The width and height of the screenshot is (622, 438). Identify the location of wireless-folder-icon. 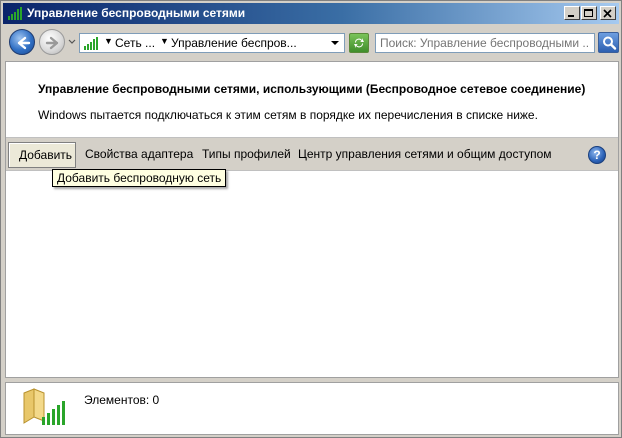
(44, 406).